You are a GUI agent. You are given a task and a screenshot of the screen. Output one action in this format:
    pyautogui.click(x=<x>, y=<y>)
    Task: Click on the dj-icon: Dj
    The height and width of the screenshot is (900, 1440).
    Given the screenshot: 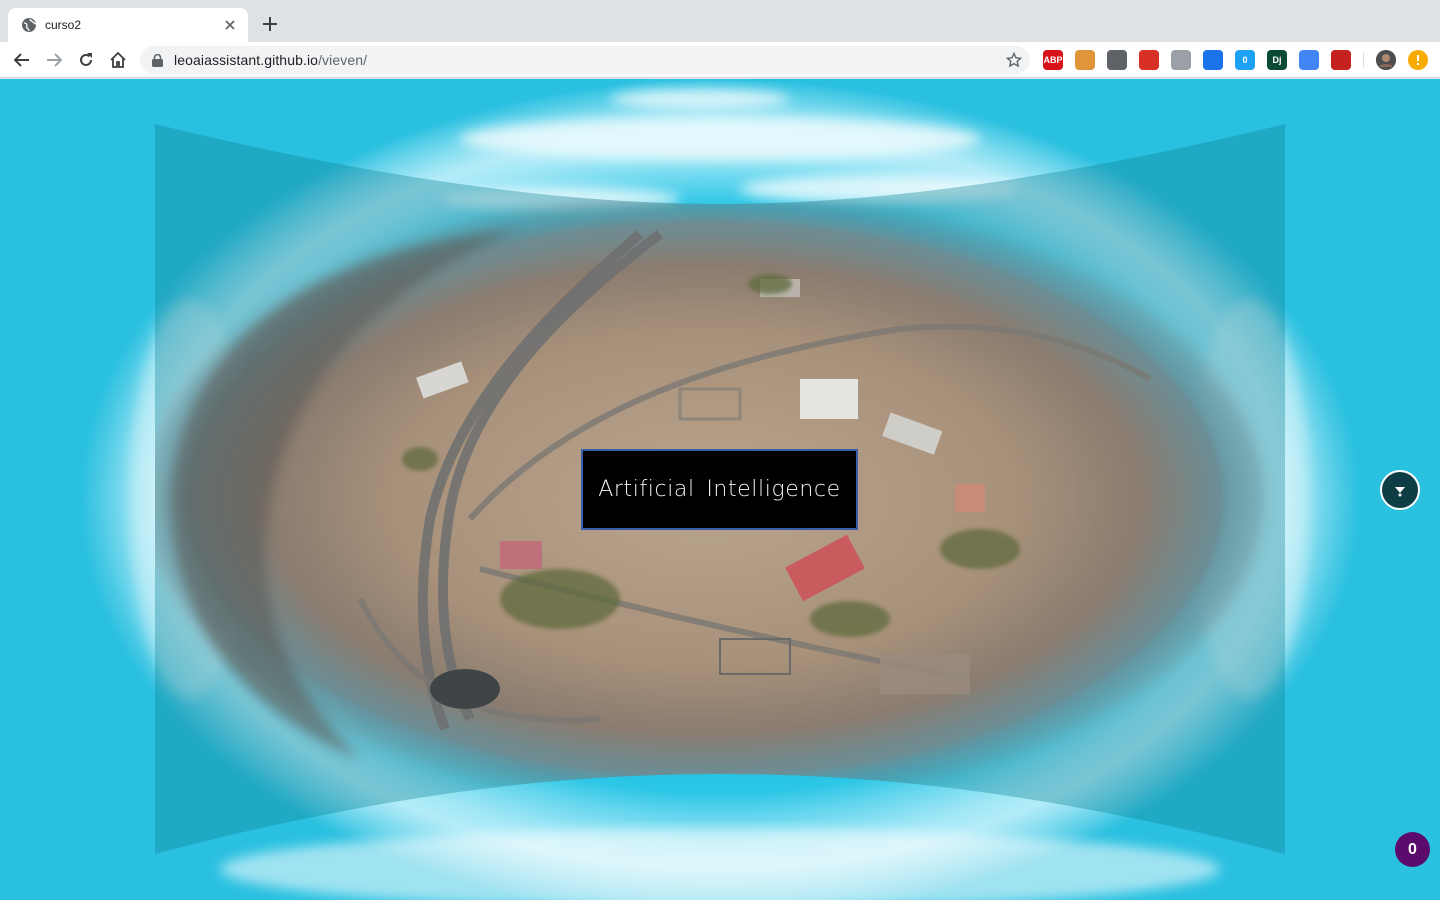 What is the action you would take?
    pyautogui.click(x=1277, y=60)
    